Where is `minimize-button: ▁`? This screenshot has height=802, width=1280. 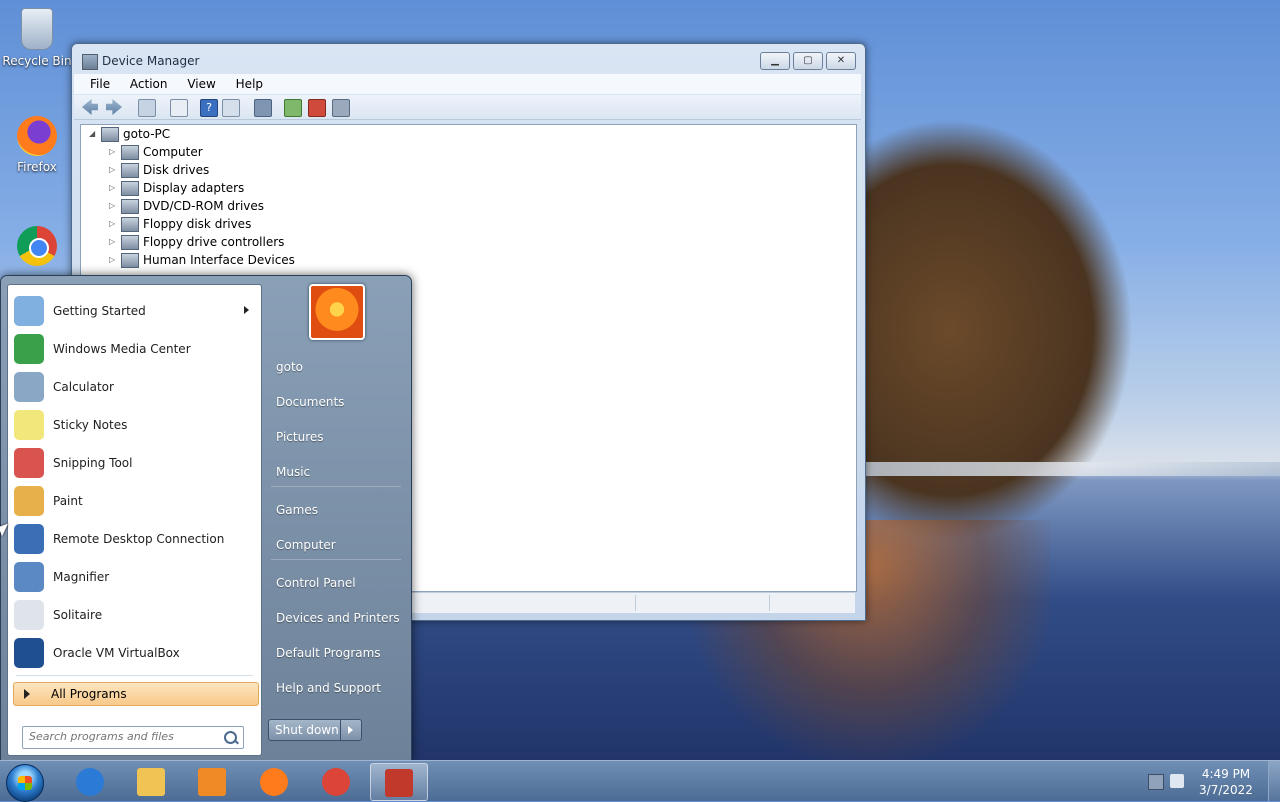 minimize-button: ▁ is located at coordinates (775, 61).